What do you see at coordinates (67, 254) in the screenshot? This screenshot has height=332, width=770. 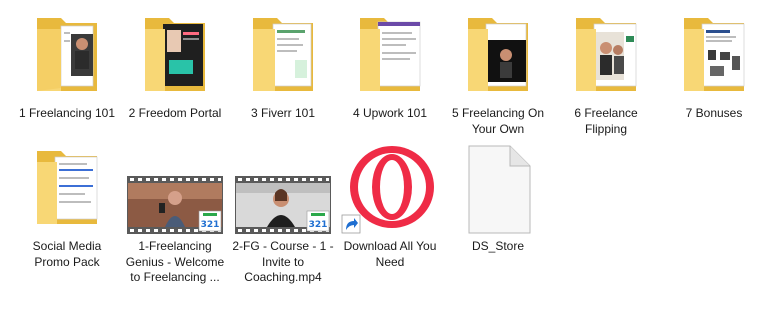 I see `item-label: Social Media Promo Pack` at bounding box center [67, 254].